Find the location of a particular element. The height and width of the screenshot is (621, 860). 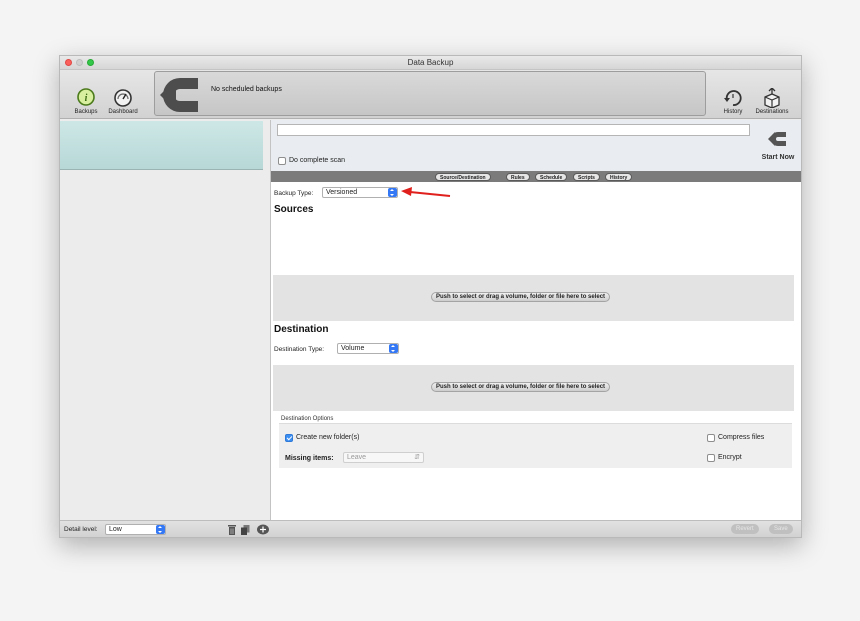

tab-schedule: Schedule is located at coordinates (551, 177).